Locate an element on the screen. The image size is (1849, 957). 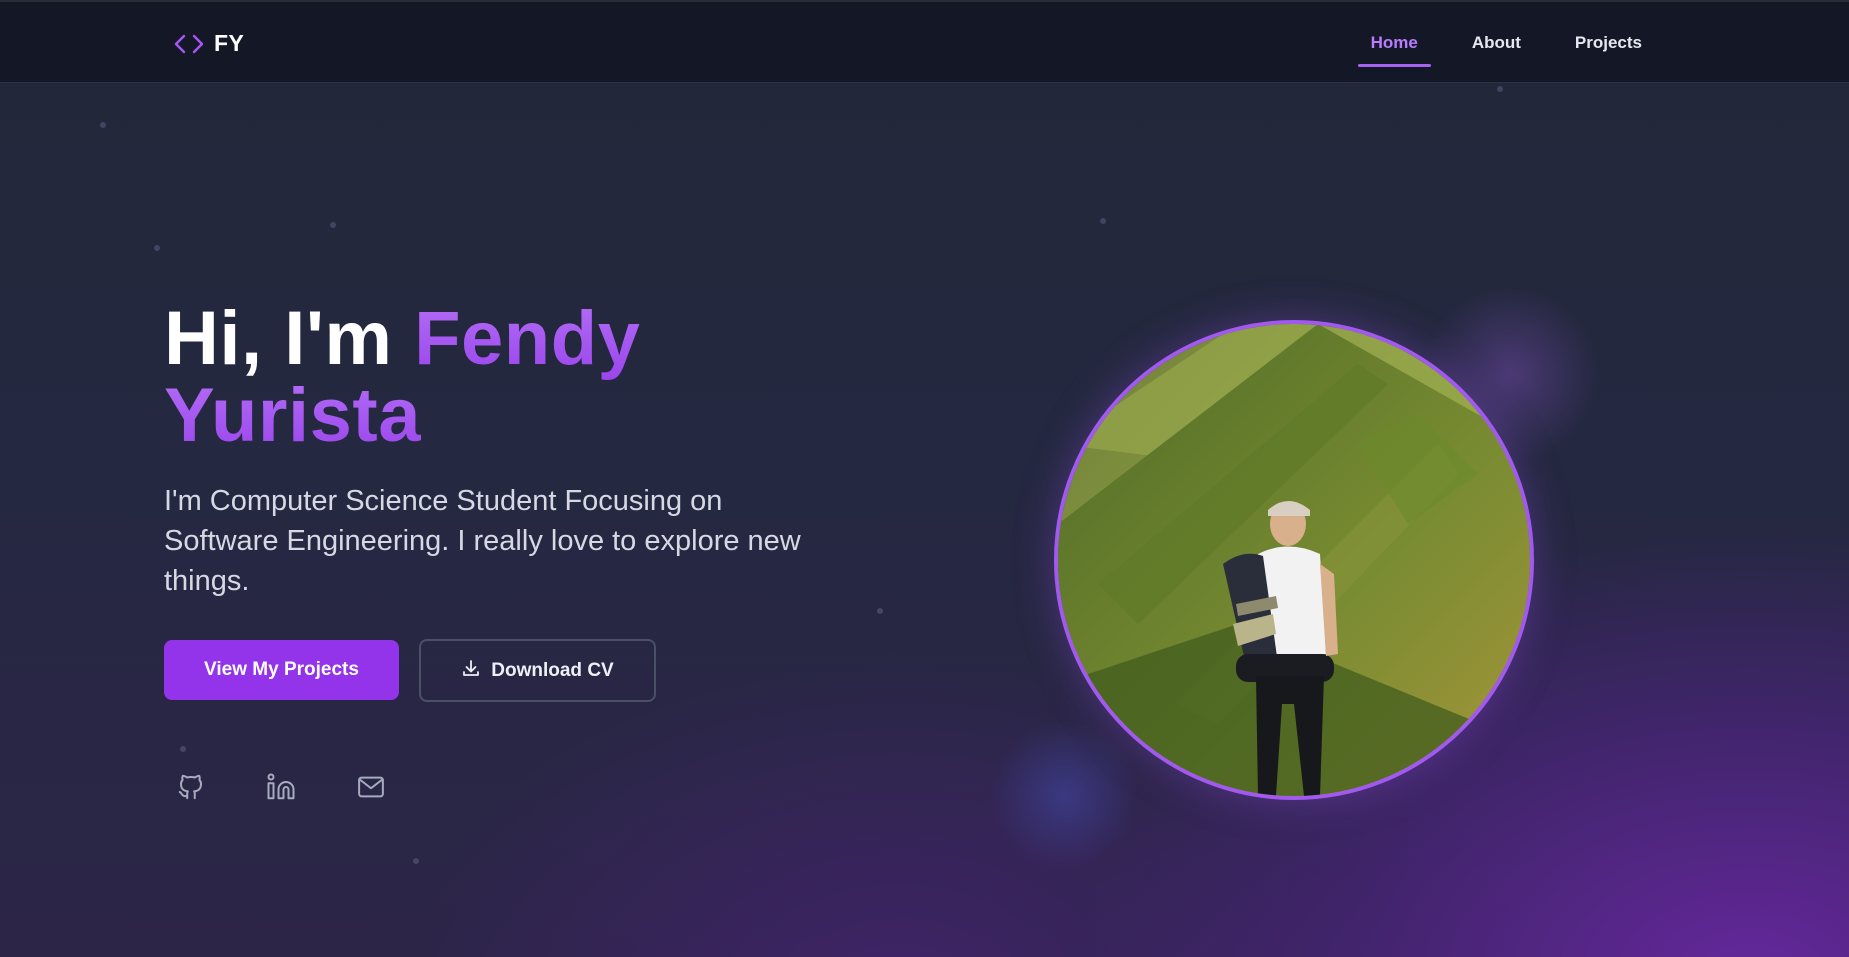
first-name: Fendy is located at coordinates (527, 338).